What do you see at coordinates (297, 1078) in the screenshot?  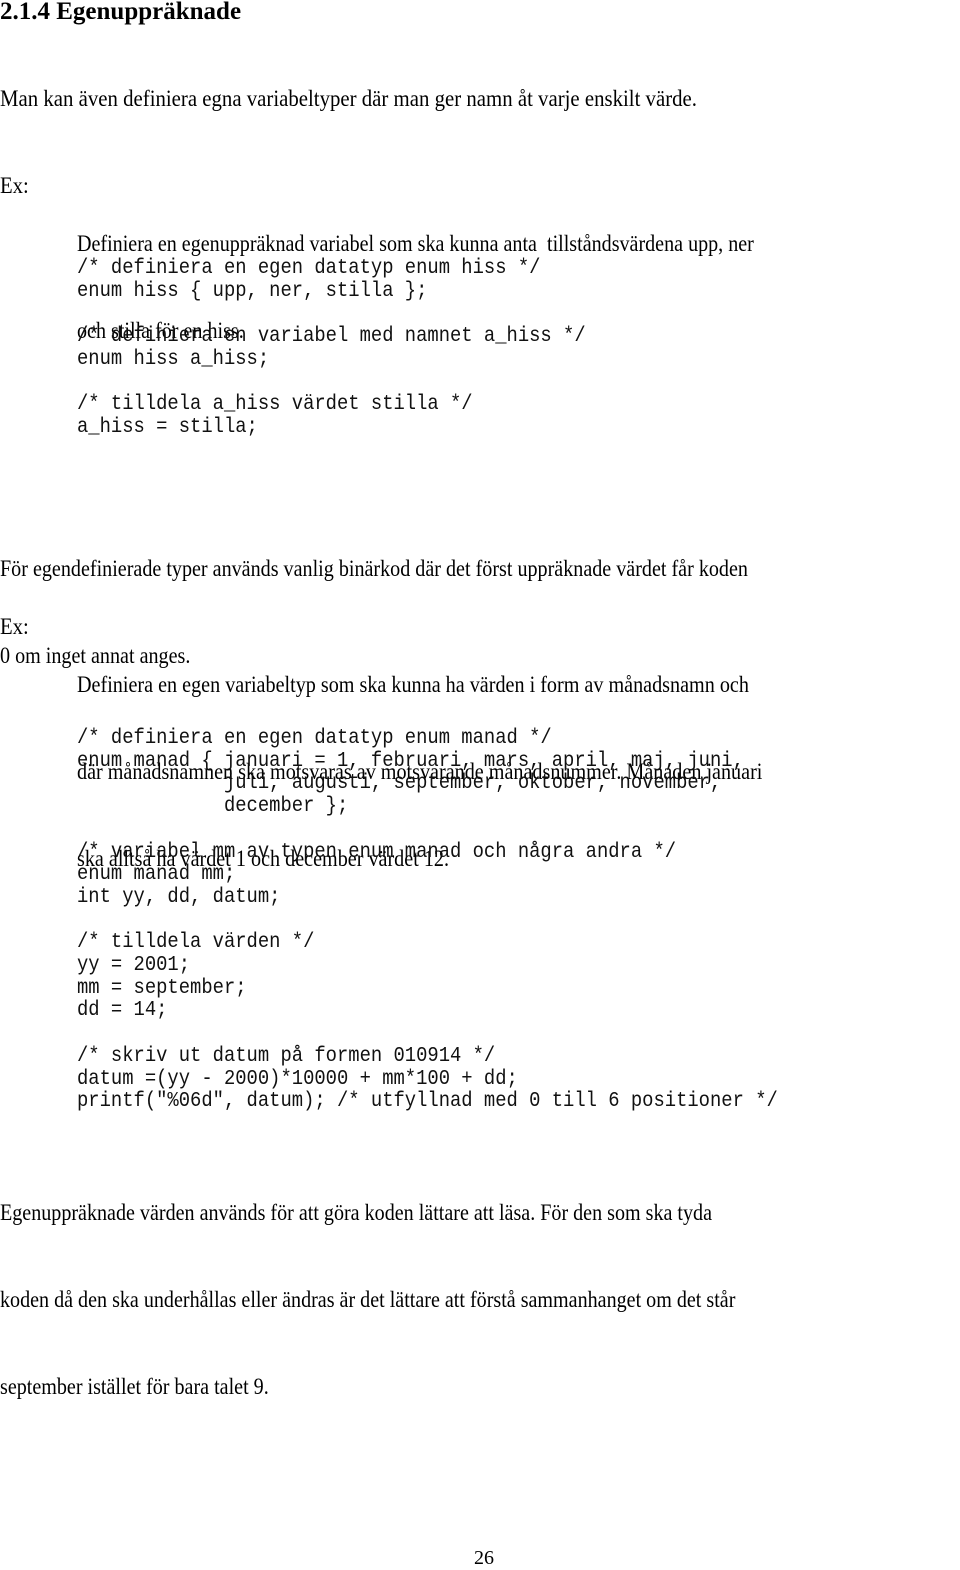 I see `code-line: datum =(yy - 2000)*10000 + mm*100 + dd;` at bounding box center [297, 1078].